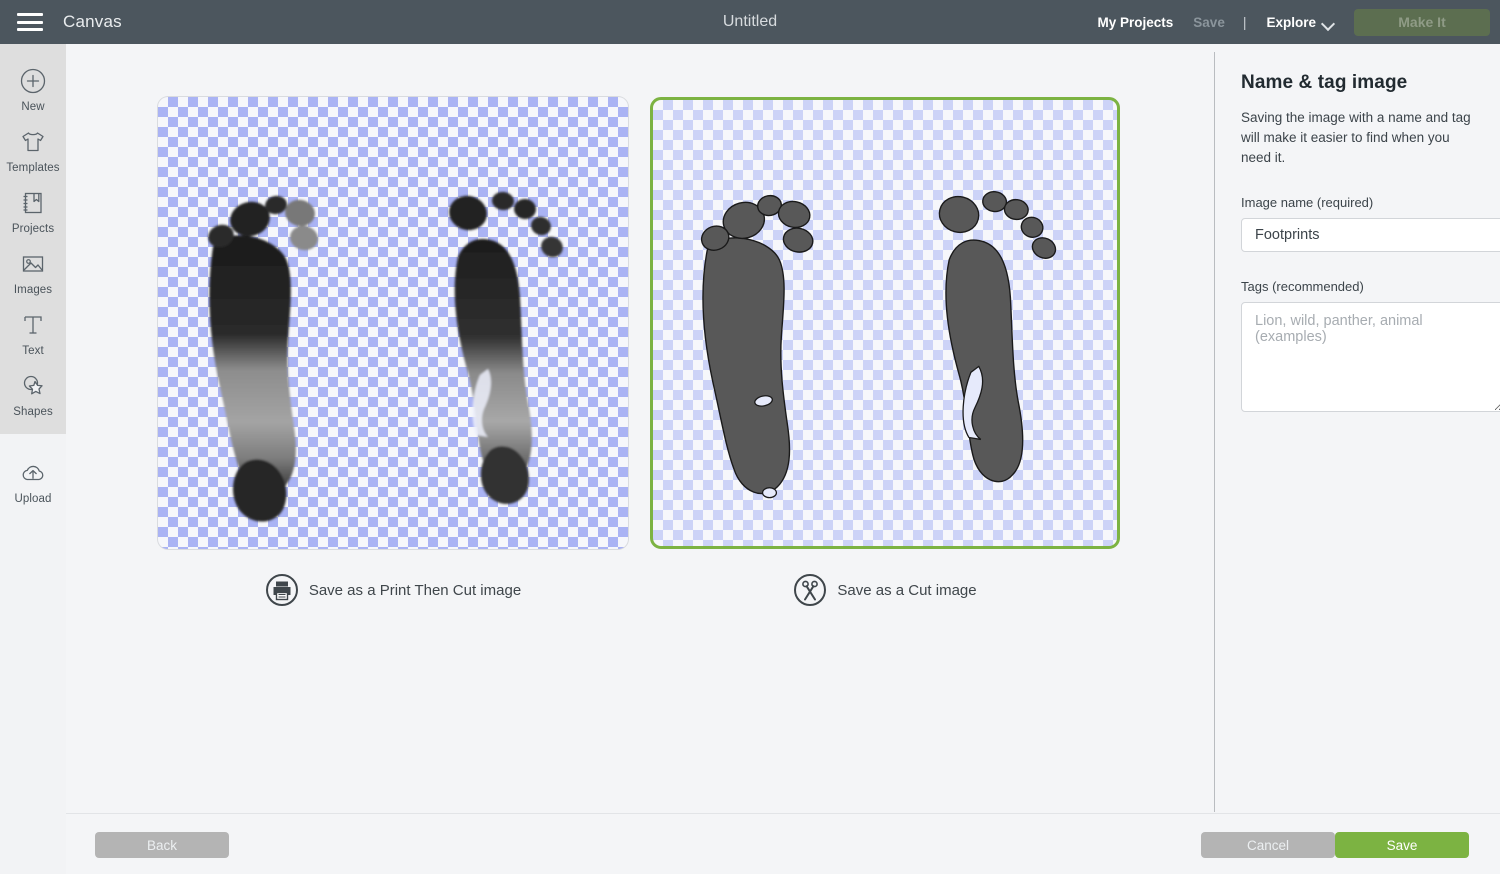 This screenshot has height=874, width=1500. What do you see at coordinates (1307, 202) in the screenshot?
I see `image-name-label: Image name (required)` at bounding box center [1307, 202].